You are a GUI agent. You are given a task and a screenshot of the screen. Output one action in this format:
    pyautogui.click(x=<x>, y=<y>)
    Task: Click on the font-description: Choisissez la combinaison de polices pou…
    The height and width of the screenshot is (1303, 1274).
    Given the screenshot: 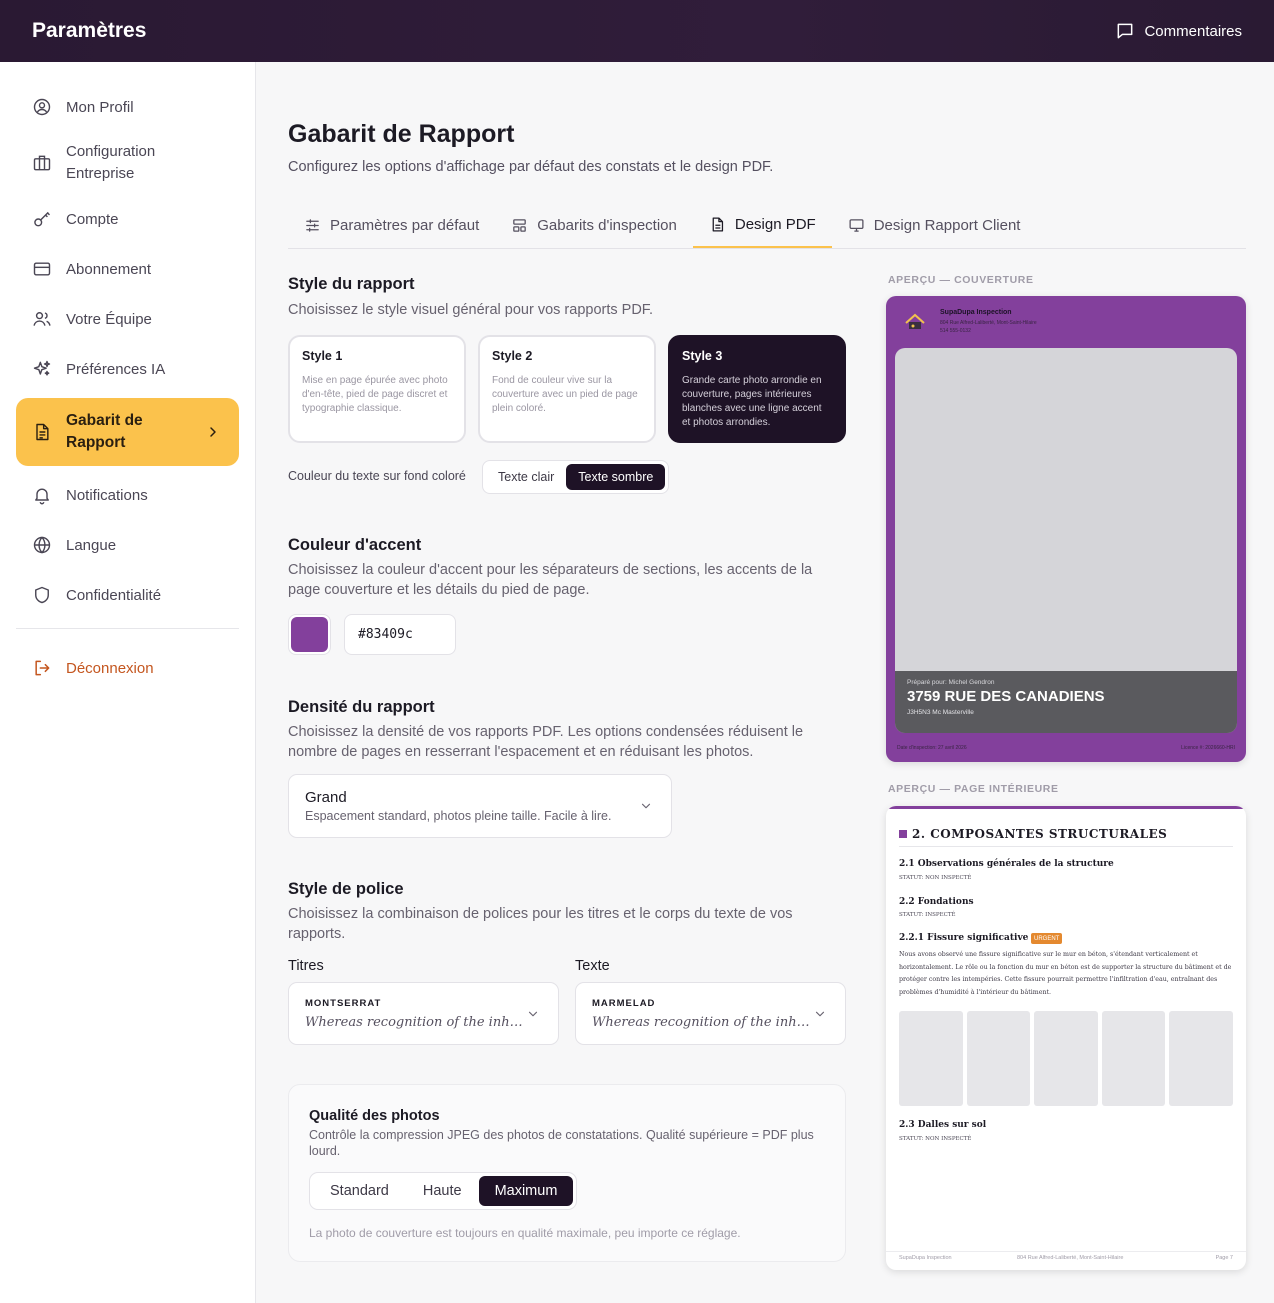 What is the action you would take?
    pyautogui.click(x=540, y=924)
    